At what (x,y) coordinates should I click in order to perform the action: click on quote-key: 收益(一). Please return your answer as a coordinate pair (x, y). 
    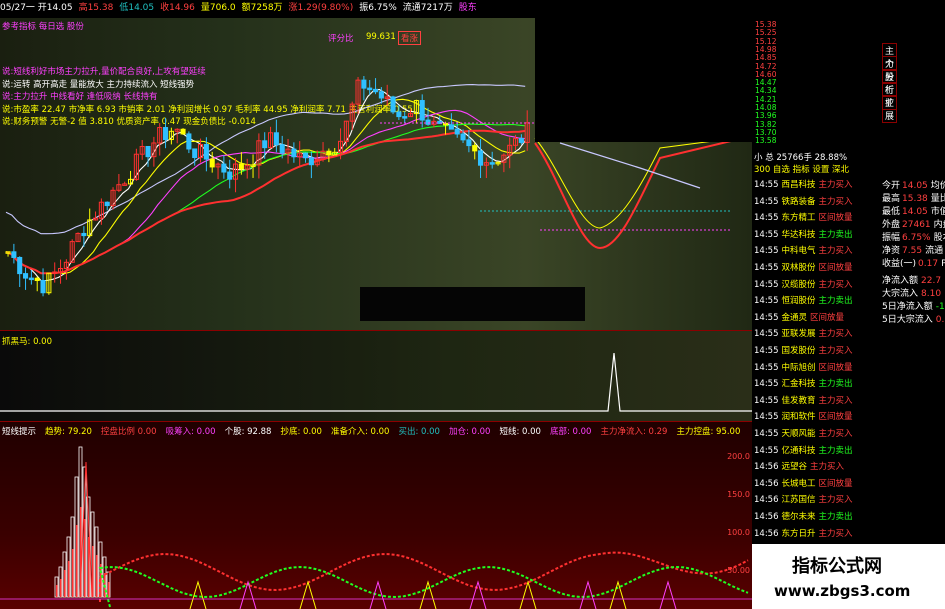
    Looking at the image, I should click on (899, 264).